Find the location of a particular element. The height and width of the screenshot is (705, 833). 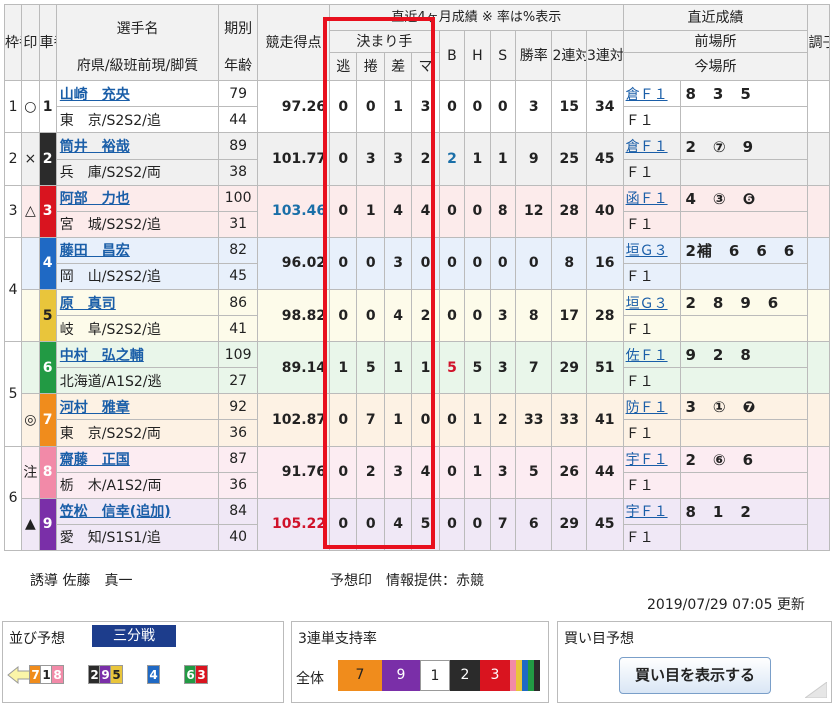

car-number: 5 is located at coordinates (47, 316).